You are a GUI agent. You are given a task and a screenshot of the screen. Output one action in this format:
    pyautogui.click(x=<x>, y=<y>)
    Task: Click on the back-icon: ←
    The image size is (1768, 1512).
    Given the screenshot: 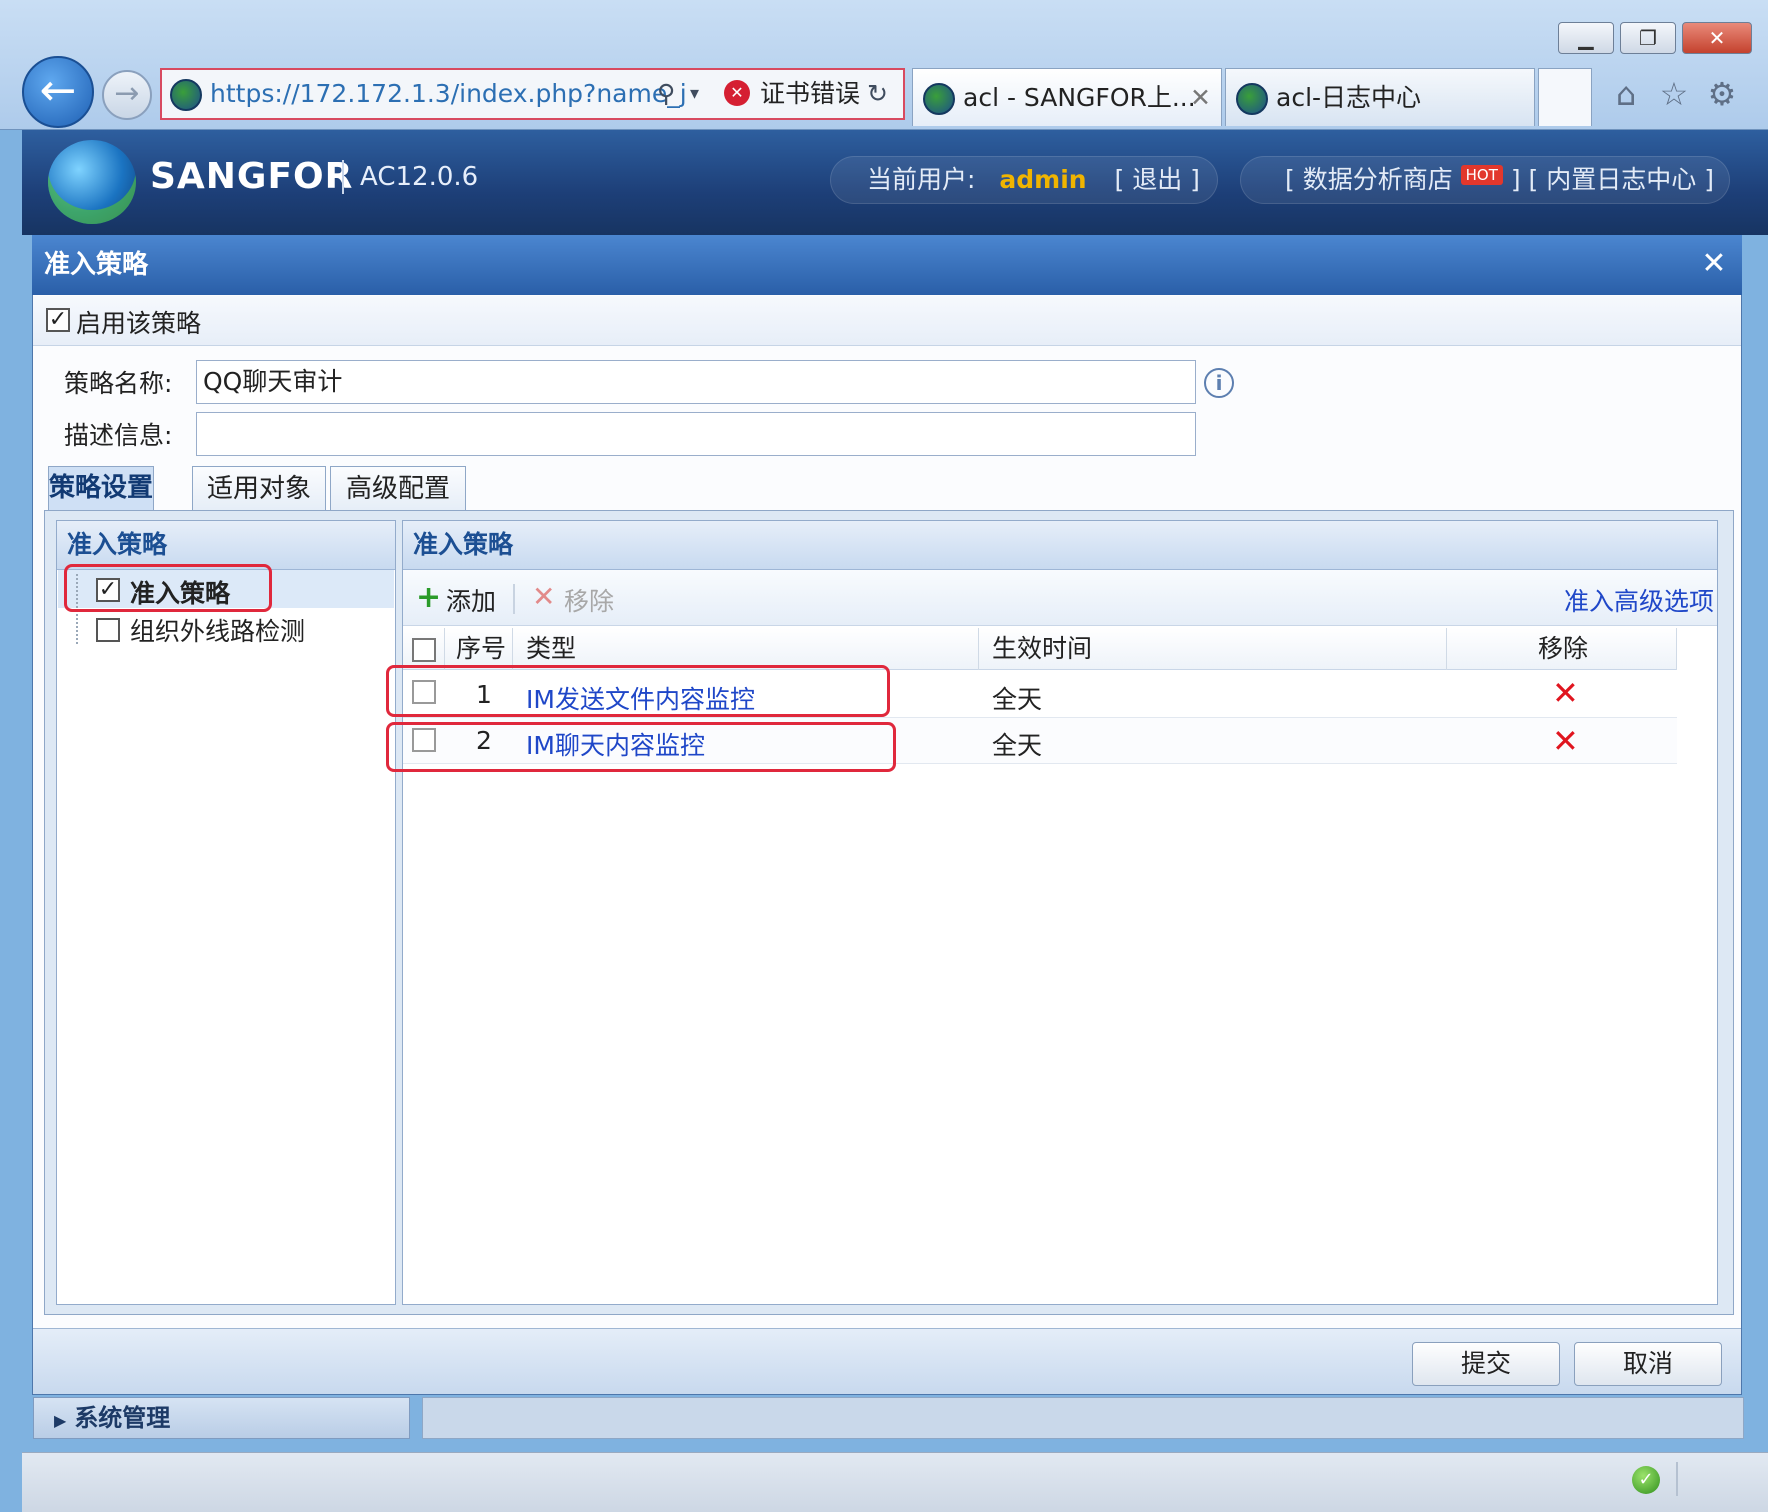 What is the action you would take?
    pyautogui.click(x=58, y=92)
    